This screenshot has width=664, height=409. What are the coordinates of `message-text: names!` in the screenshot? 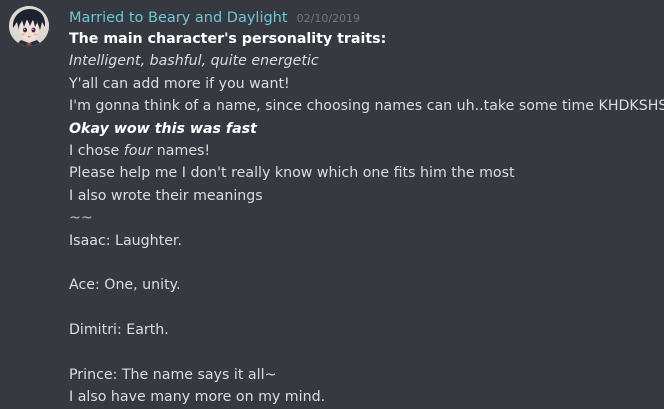 It's located at (181, 151).